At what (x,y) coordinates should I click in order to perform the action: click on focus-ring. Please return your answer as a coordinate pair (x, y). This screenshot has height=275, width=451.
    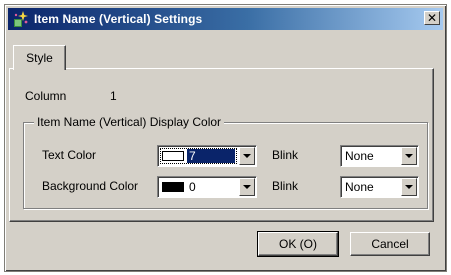
    Looking at the image, I should click on (198, 156).